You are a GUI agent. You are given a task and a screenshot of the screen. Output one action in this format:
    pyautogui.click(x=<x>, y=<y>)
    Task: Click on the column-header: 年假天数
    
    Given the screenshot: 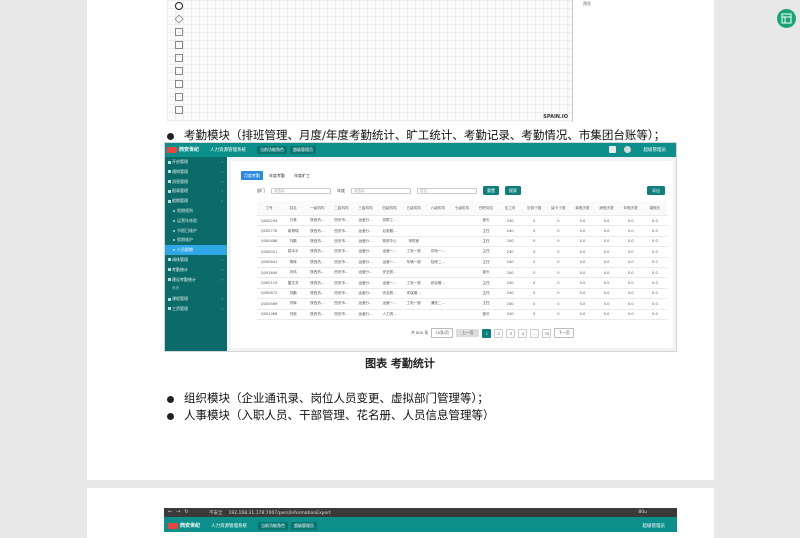 What is the action you would take?
    pyautogui.click(x=630, y=208)
    